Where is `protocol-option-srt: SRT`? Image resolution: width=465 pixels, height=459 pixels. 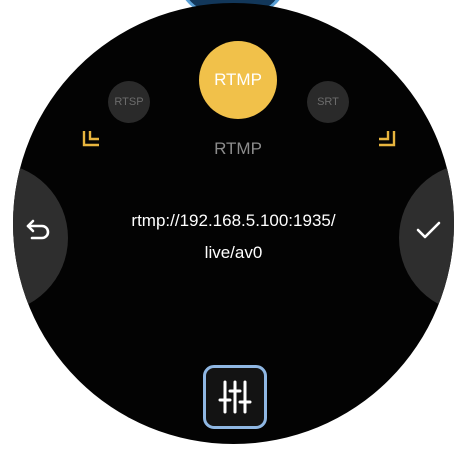 protocol-option-srt: SRT is located at coordinates (328, 102).